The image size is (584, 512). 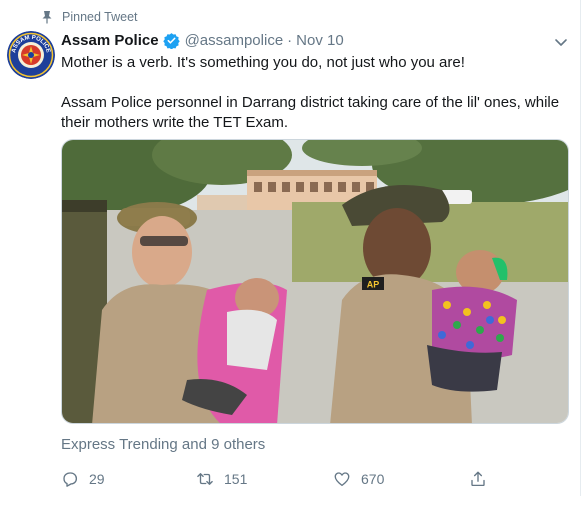 What do you see at coordinates (234, 40) in the screenshot?
I see `author-handle: @assampolice` at bounding box center [234, 40].